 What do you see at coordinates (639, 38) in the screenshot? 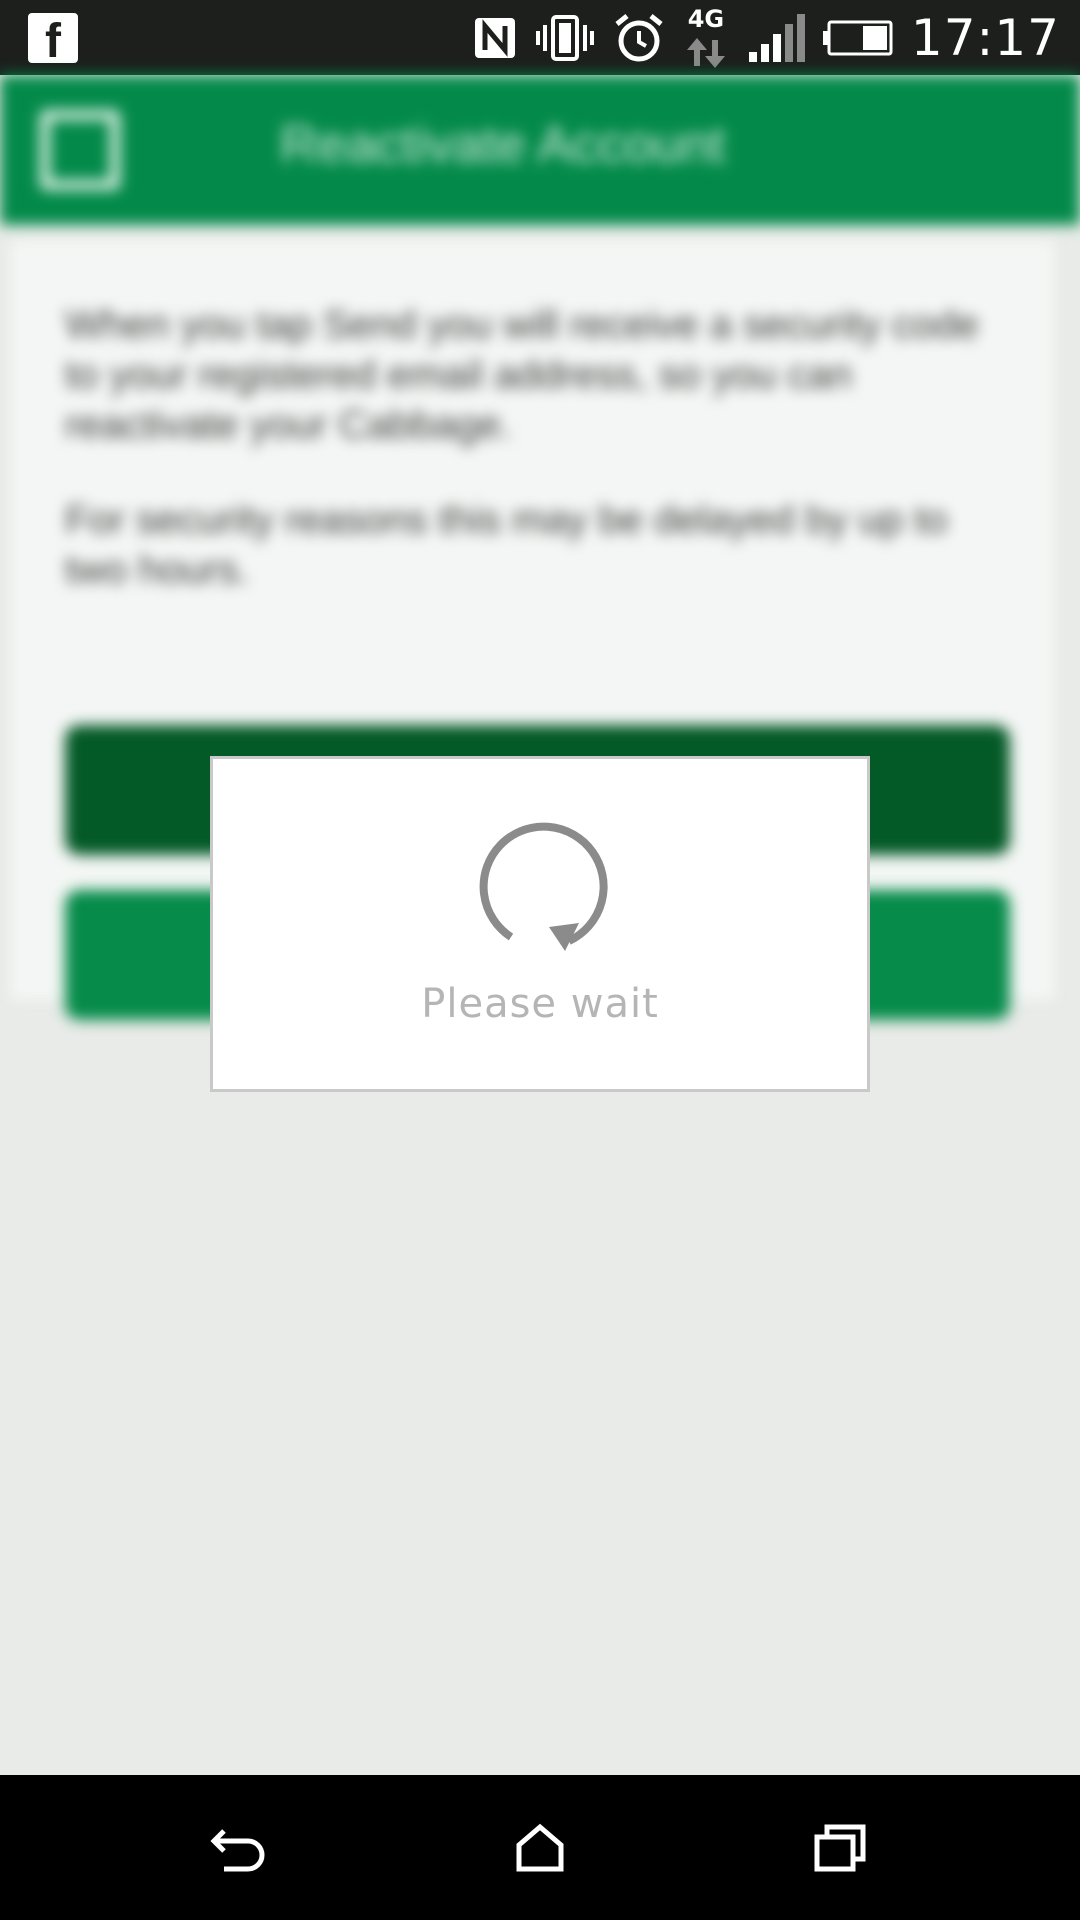
I see `alarm-icon` at bounding box center [639, 38].